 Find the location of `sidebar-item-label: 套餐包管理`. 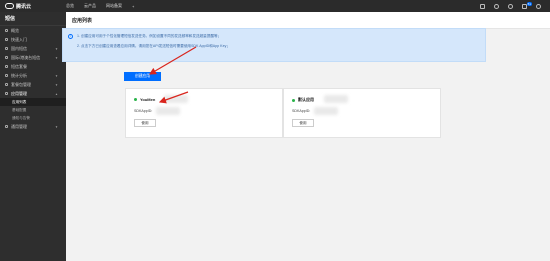

sidebar-item-label: 套餐包管理 is located at coordinates (21, 84).